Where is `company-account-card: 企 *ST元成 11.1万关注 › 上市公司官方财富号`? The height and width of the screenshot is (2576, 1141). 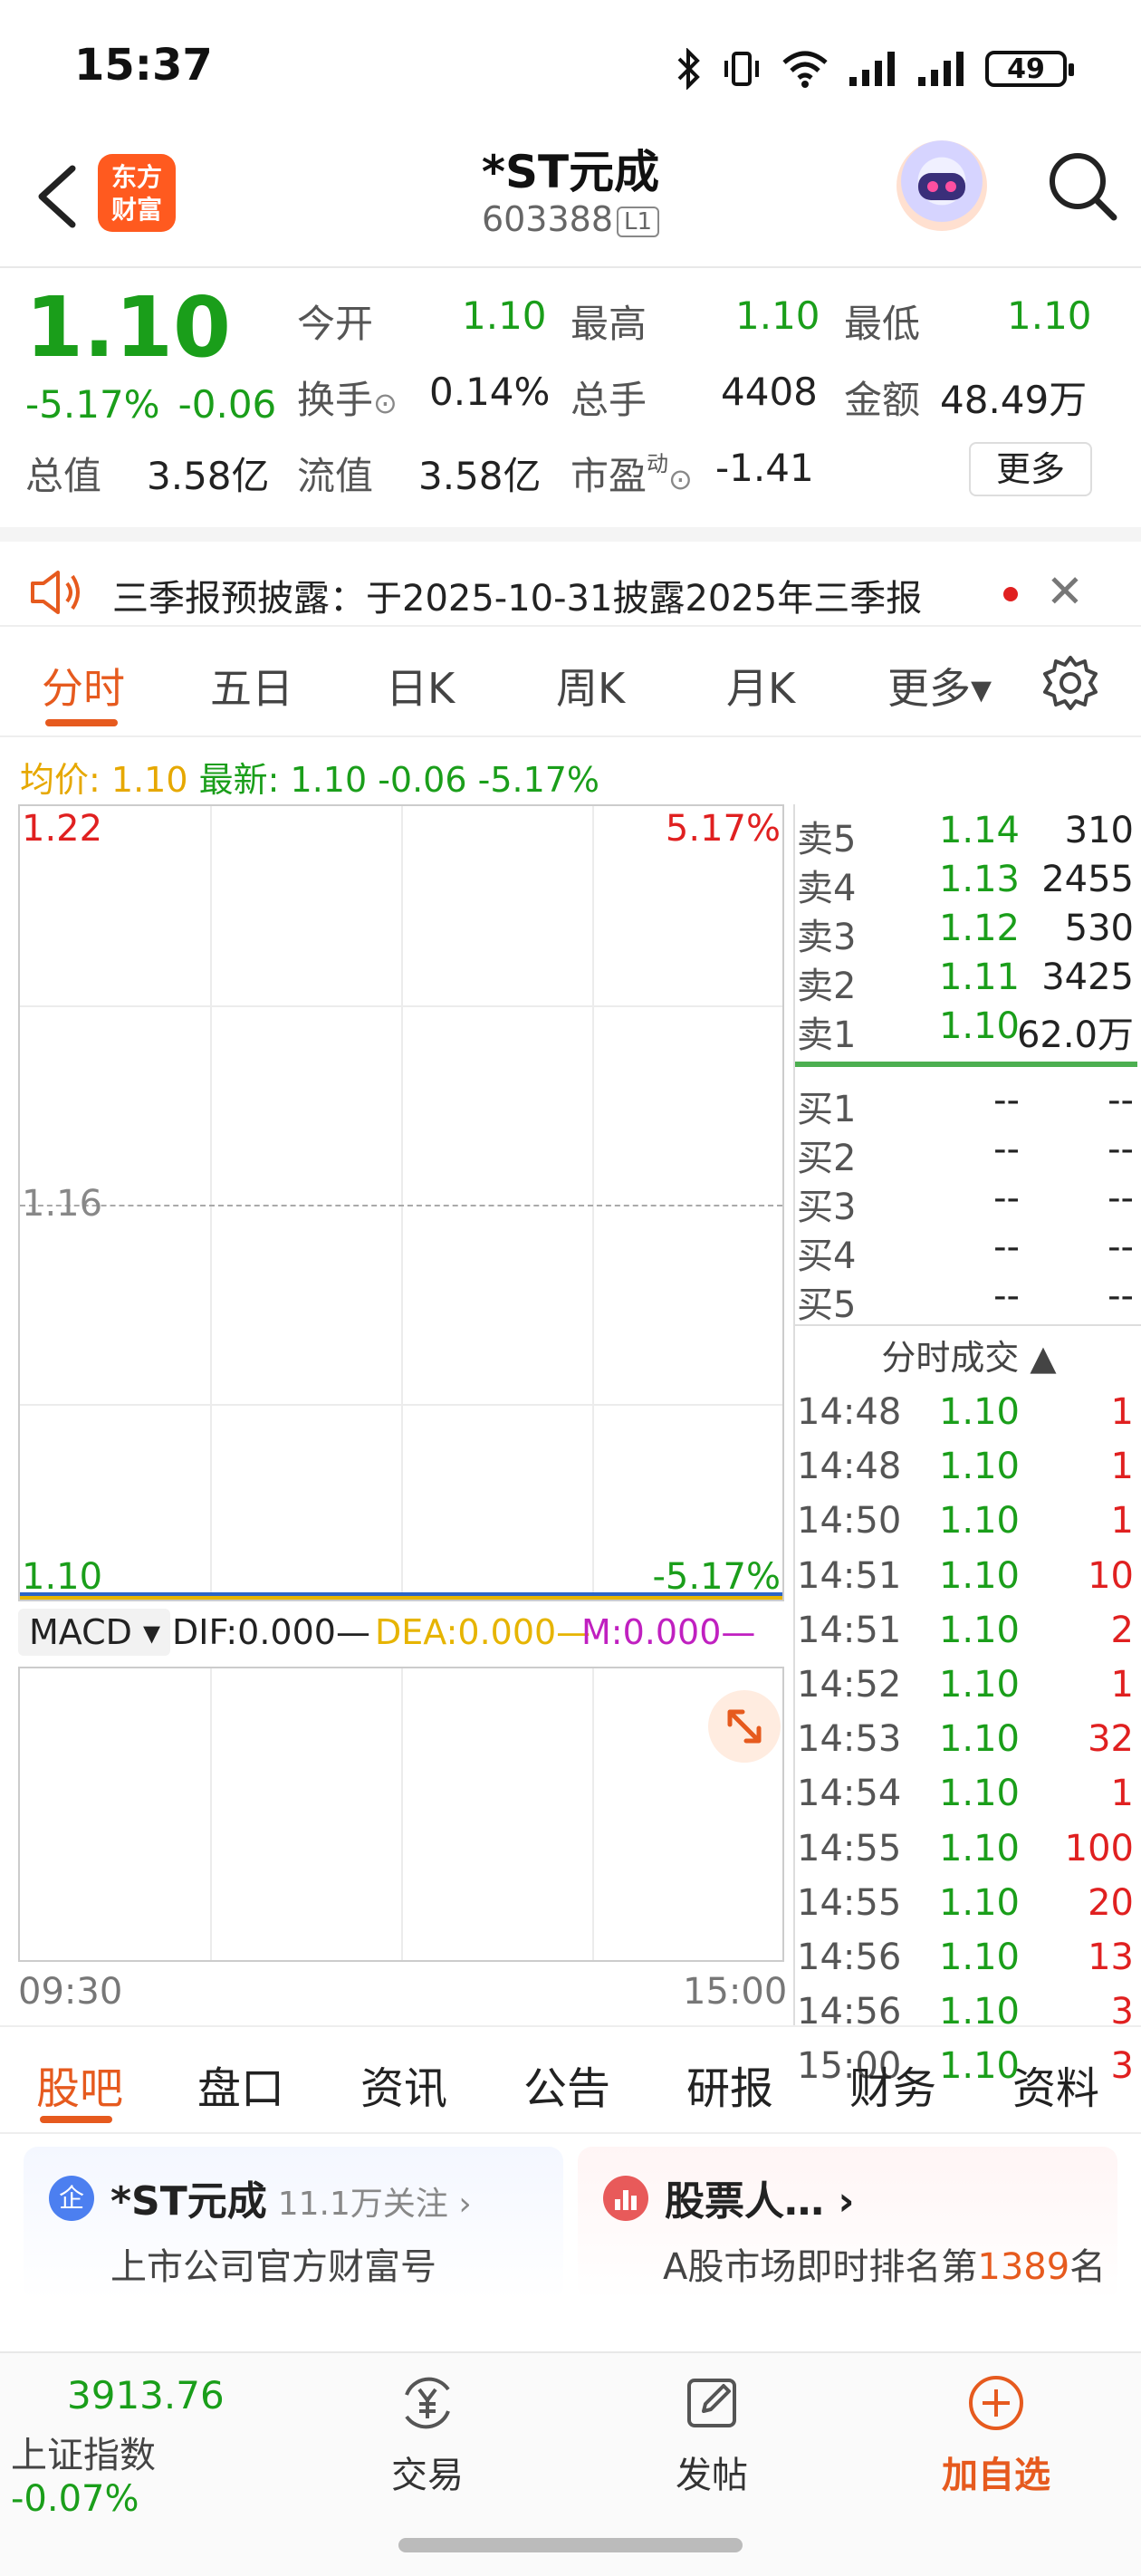
company-account-card: 企 *ST元成 11.1万关注 › 上市公司官方财富号 is located at coordinates (293, 2224).